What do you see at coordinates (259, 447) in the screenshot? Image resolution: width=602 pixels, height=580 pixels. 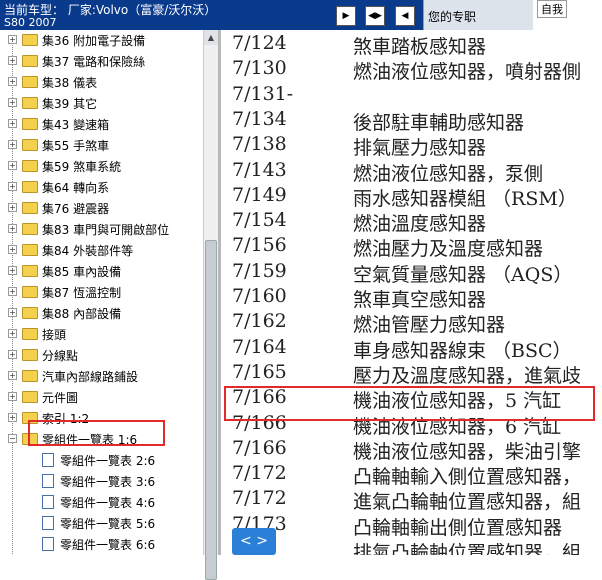 I see `component-code: 7/166` at bounding box center [259, 447].